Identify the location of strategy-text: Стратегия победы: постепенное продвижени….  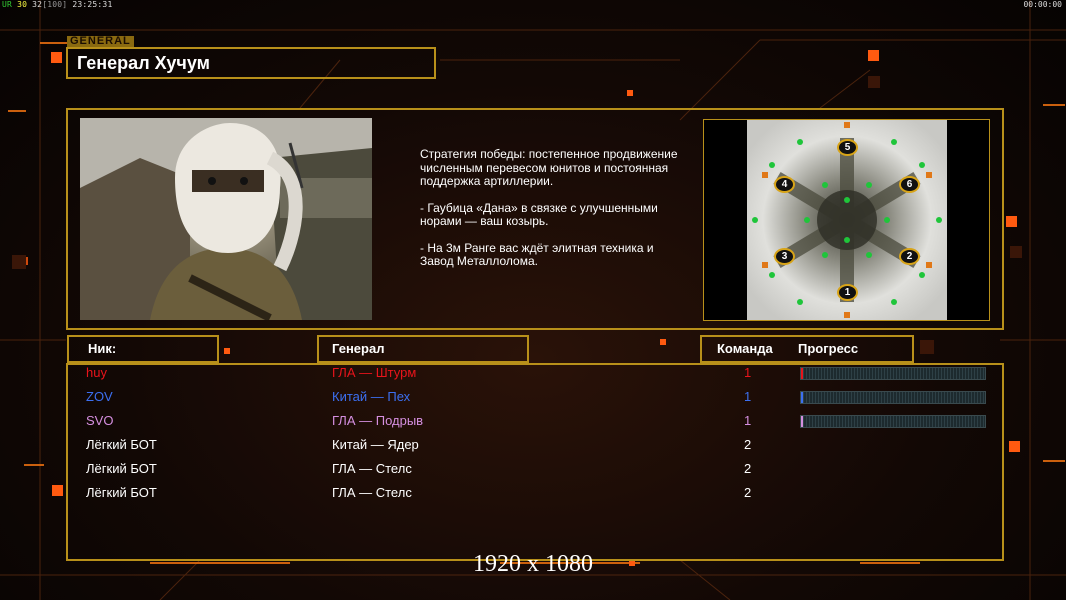
(550, 214).